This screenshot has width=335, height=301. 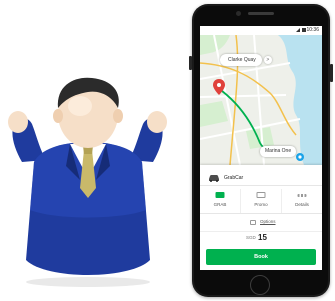 I want to click on chevron-right-icon: >, so click(x=267, y=60).